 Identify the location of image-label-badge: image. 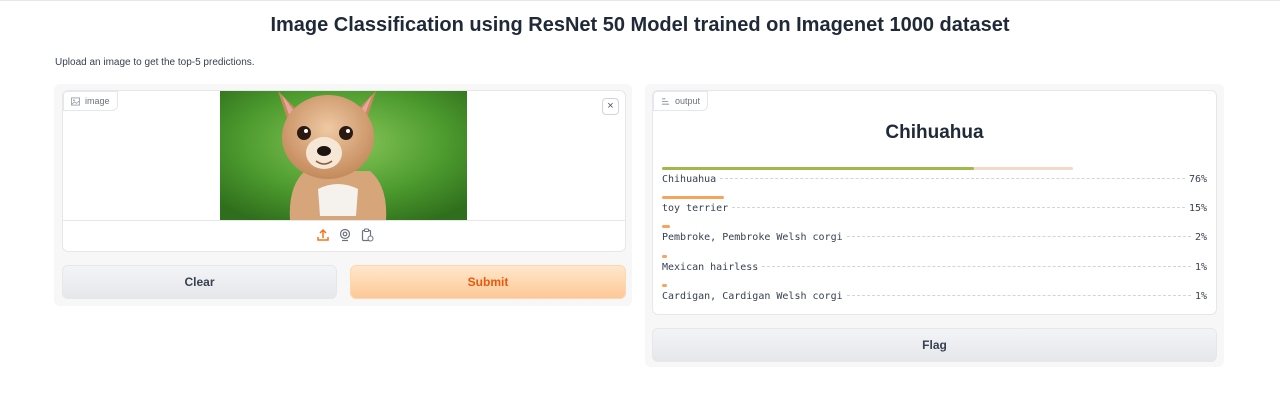
(90, 101).